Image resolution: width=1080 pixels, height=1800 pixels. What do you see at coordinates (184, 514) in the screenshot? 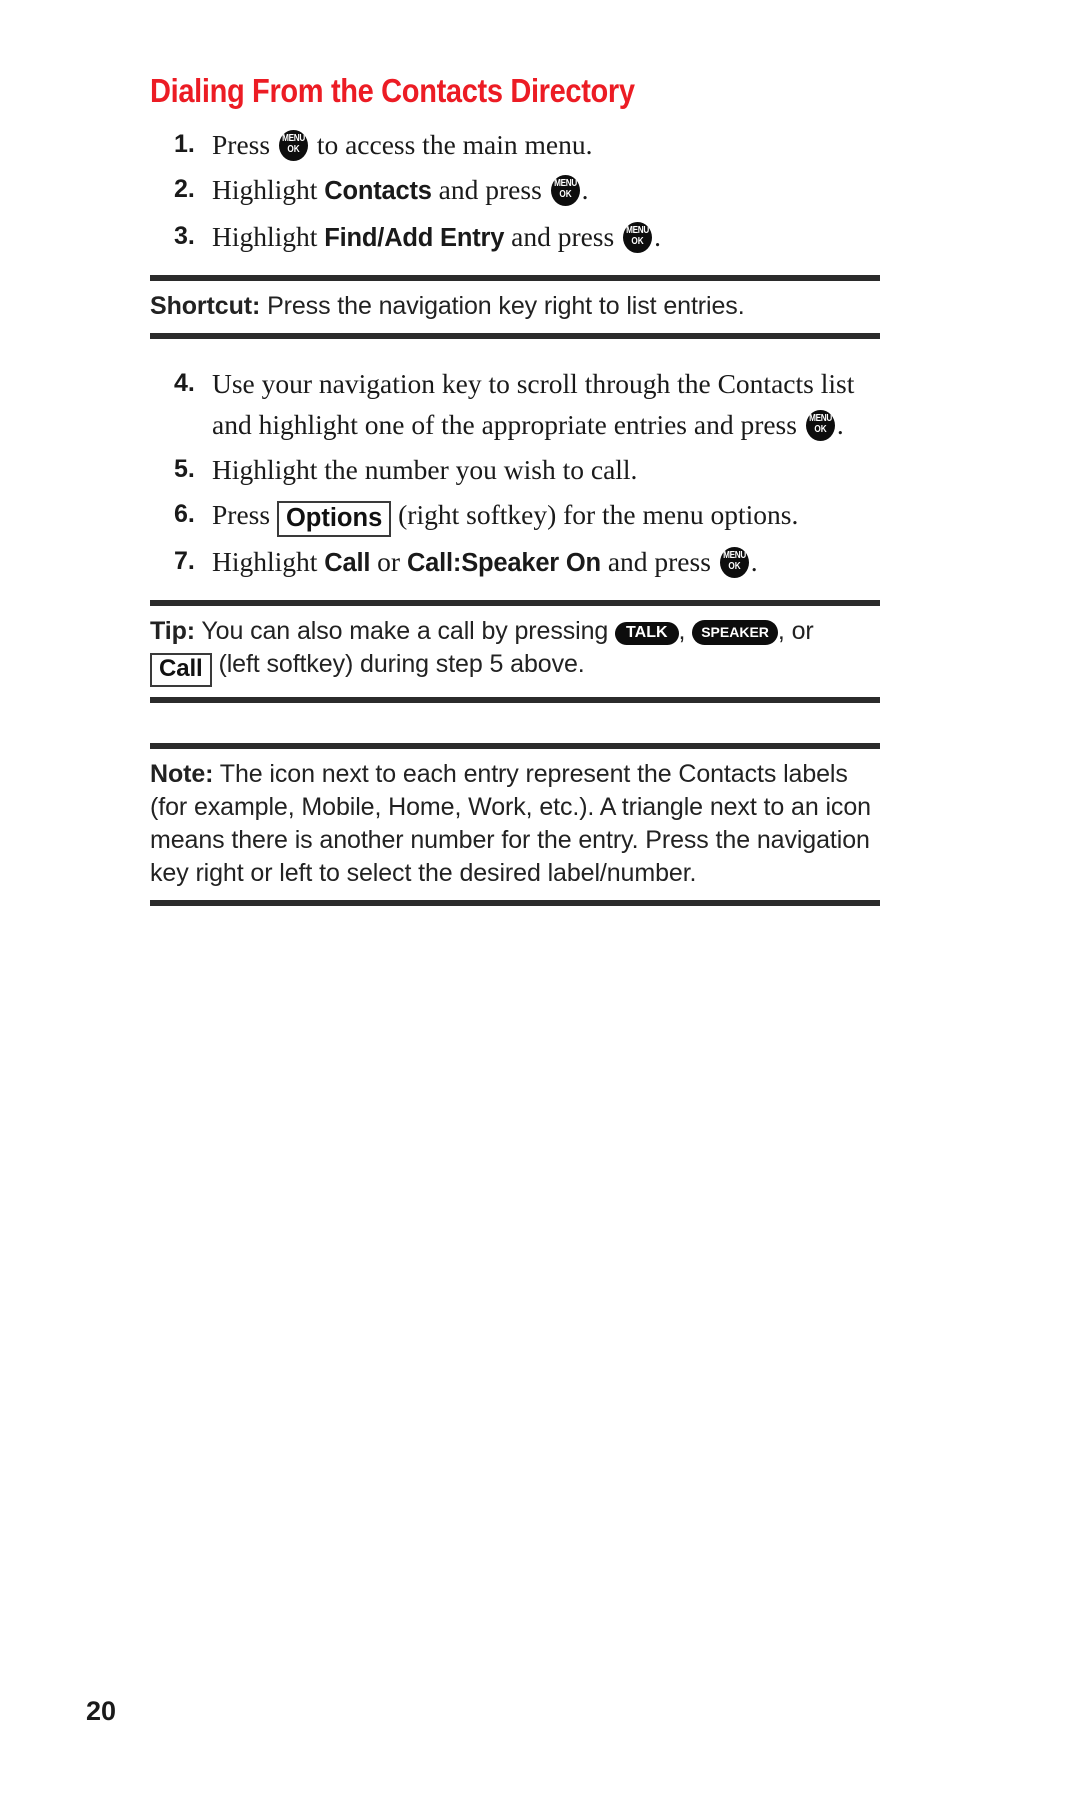
I see `step-number: 6.` at bounding box center [184, 514].